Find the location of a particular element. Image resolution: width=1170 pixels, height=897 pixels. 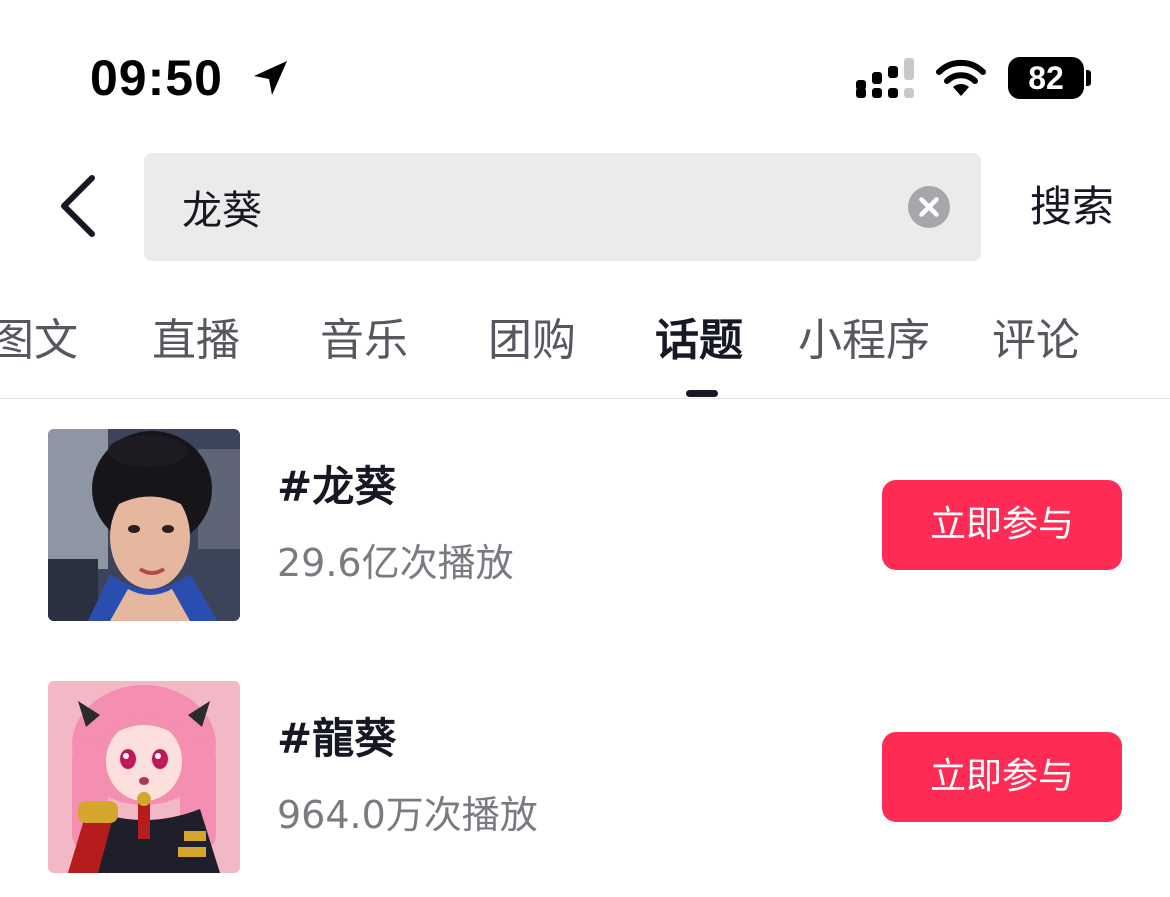

status-time: 09:50 is located at coordinates (156, 78).